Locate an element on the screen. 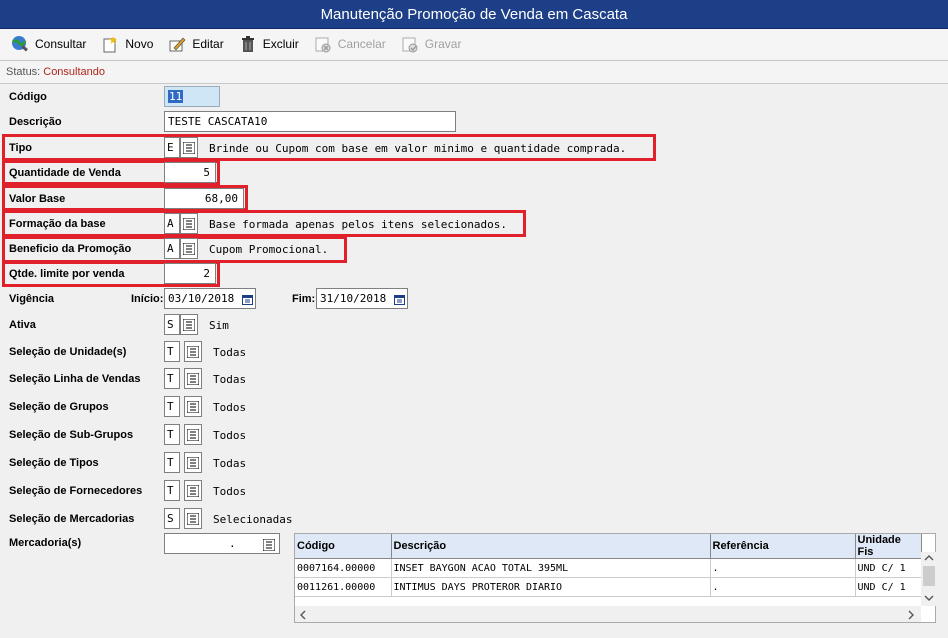  sel-fornecedores-lookup-button is located at coordinates (193, 490).